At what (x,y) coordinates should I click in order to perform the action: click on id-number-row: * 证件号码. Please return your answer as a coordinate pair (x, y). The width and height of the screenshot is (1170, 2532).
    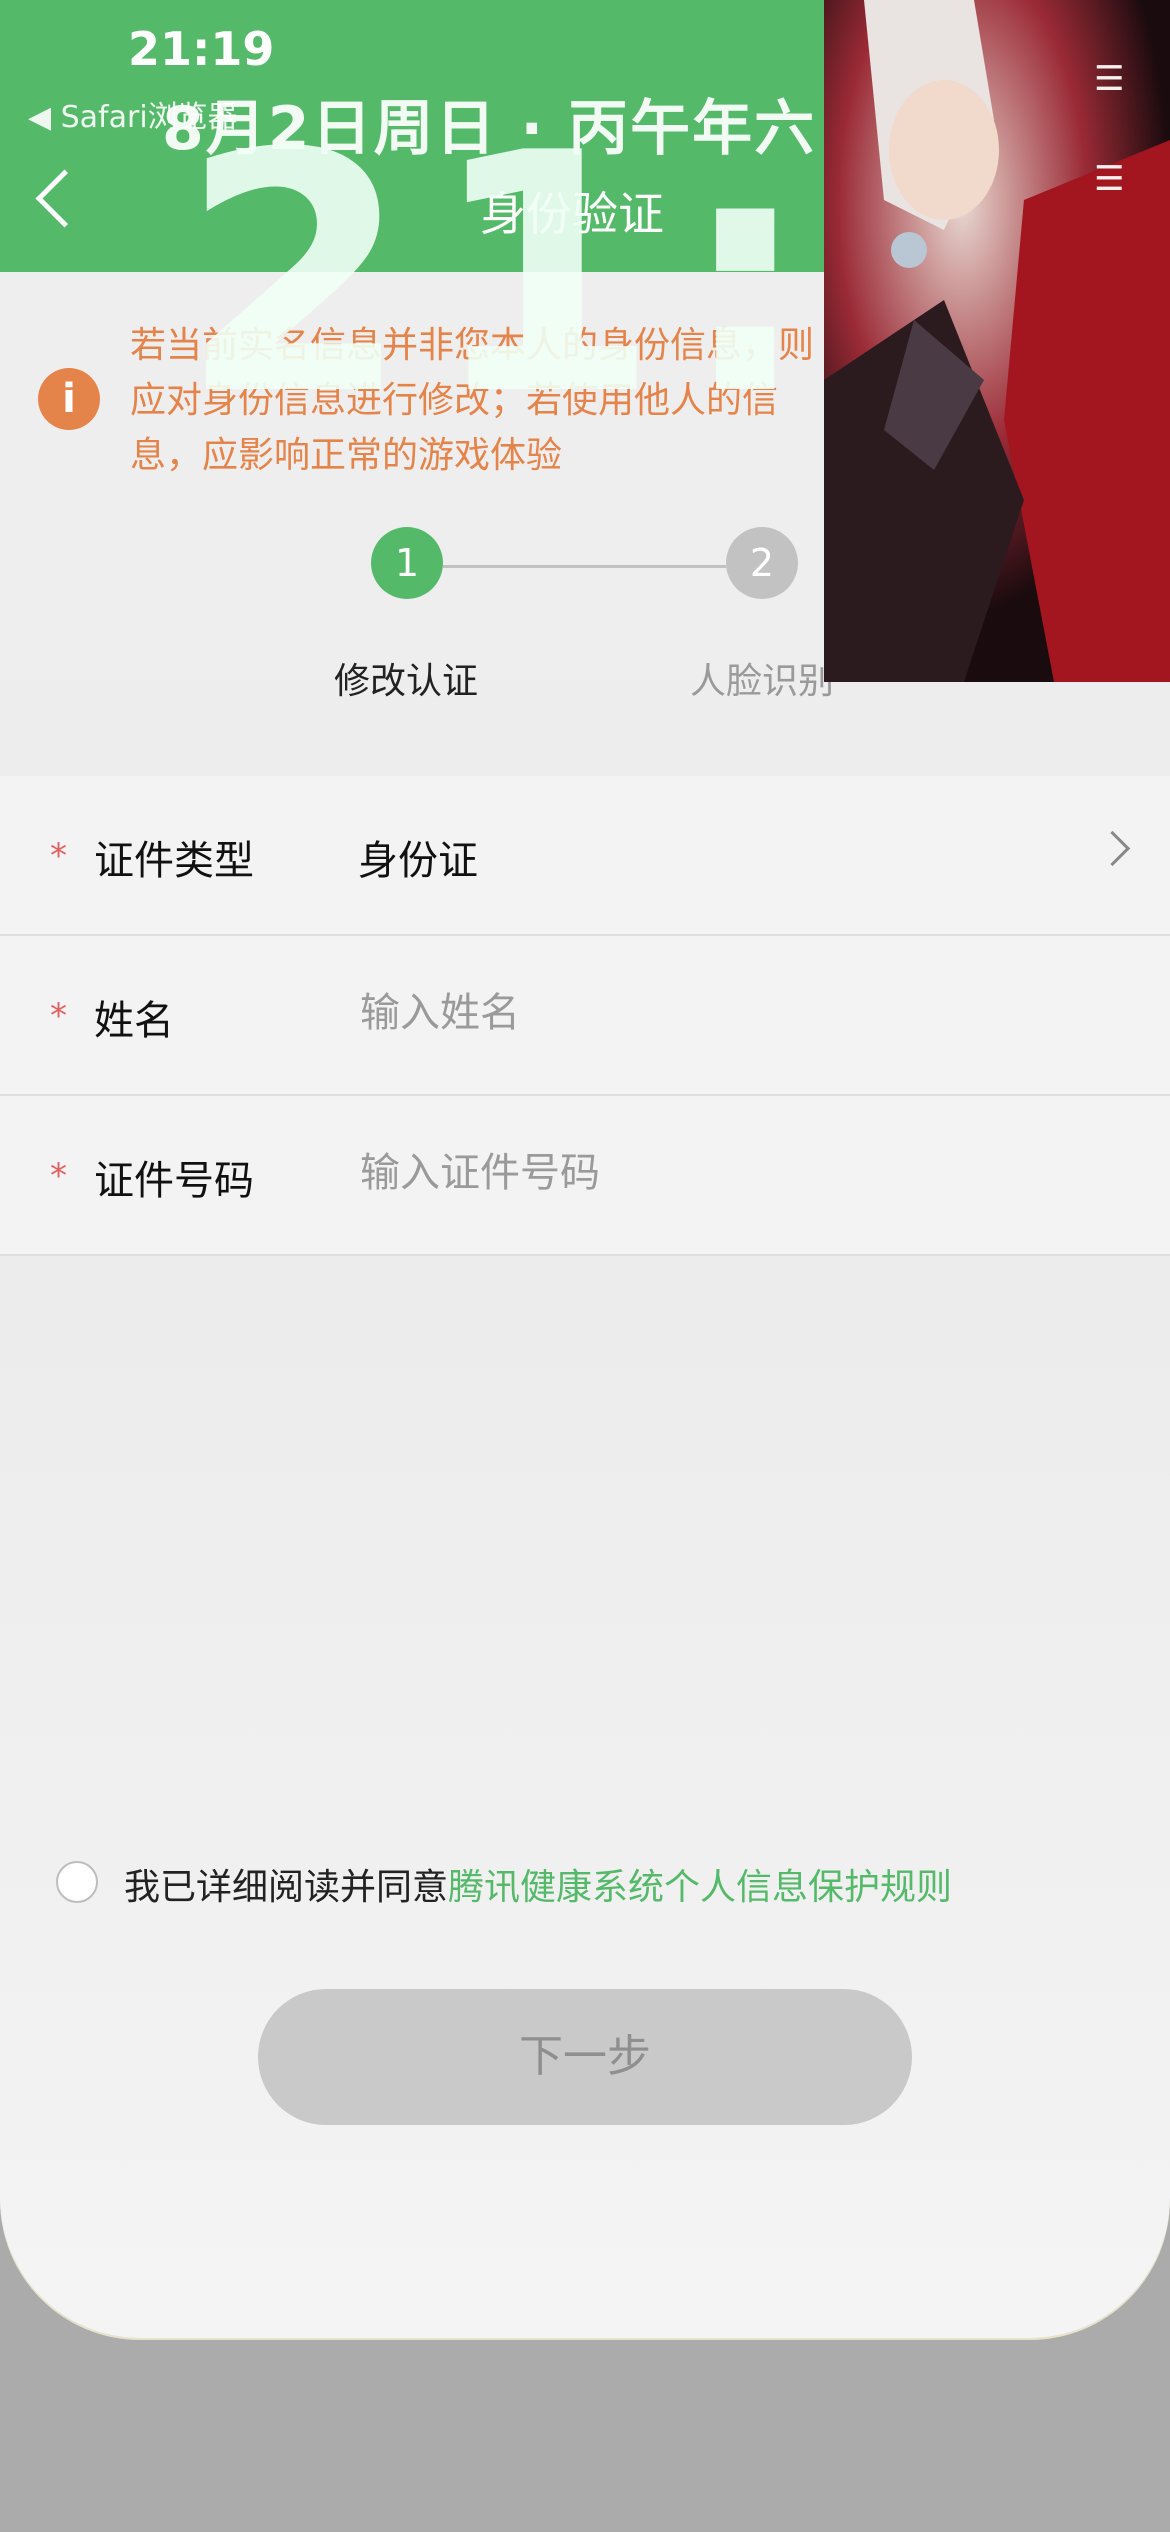
    Looking at the image, I should click on (585, 1176).